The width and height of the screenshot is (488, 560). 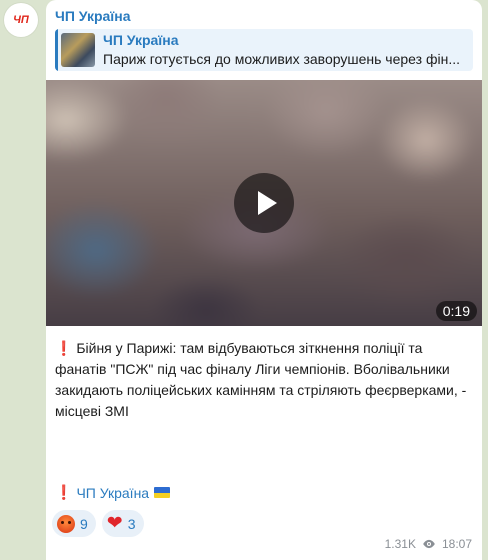 I want to click on reply-author: ЧП Україна, so click(x=141, y=40).